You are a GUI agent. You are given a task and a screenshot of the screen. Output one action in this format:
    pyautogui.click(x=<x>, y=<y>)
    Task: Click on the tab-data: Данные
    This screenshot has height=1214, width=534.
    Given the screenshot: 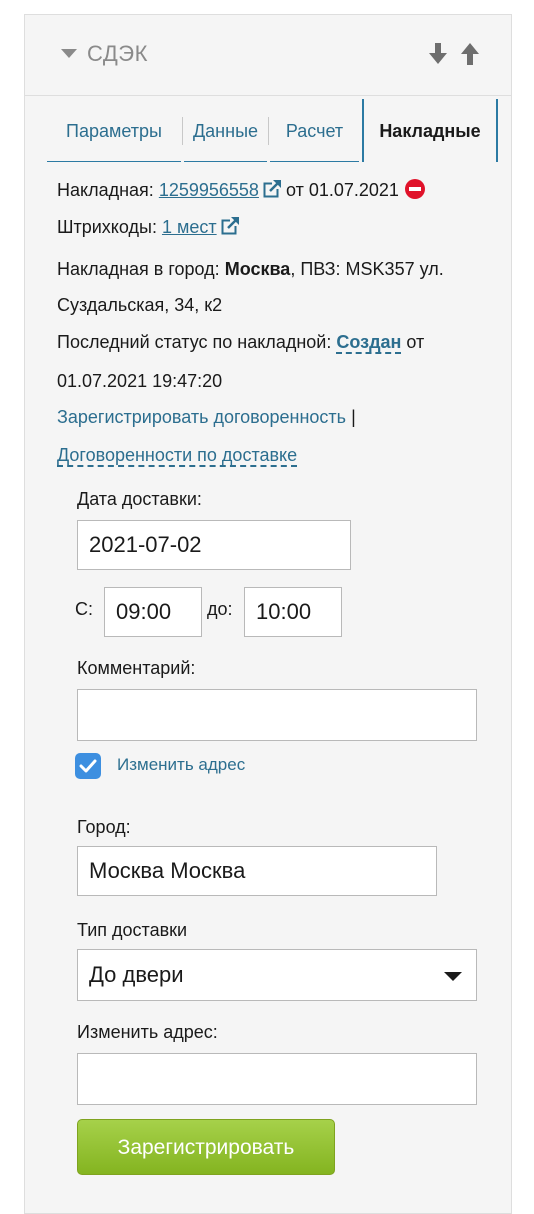 What is the action you would take?
    pyautogui.click(x=225, y=130)
    